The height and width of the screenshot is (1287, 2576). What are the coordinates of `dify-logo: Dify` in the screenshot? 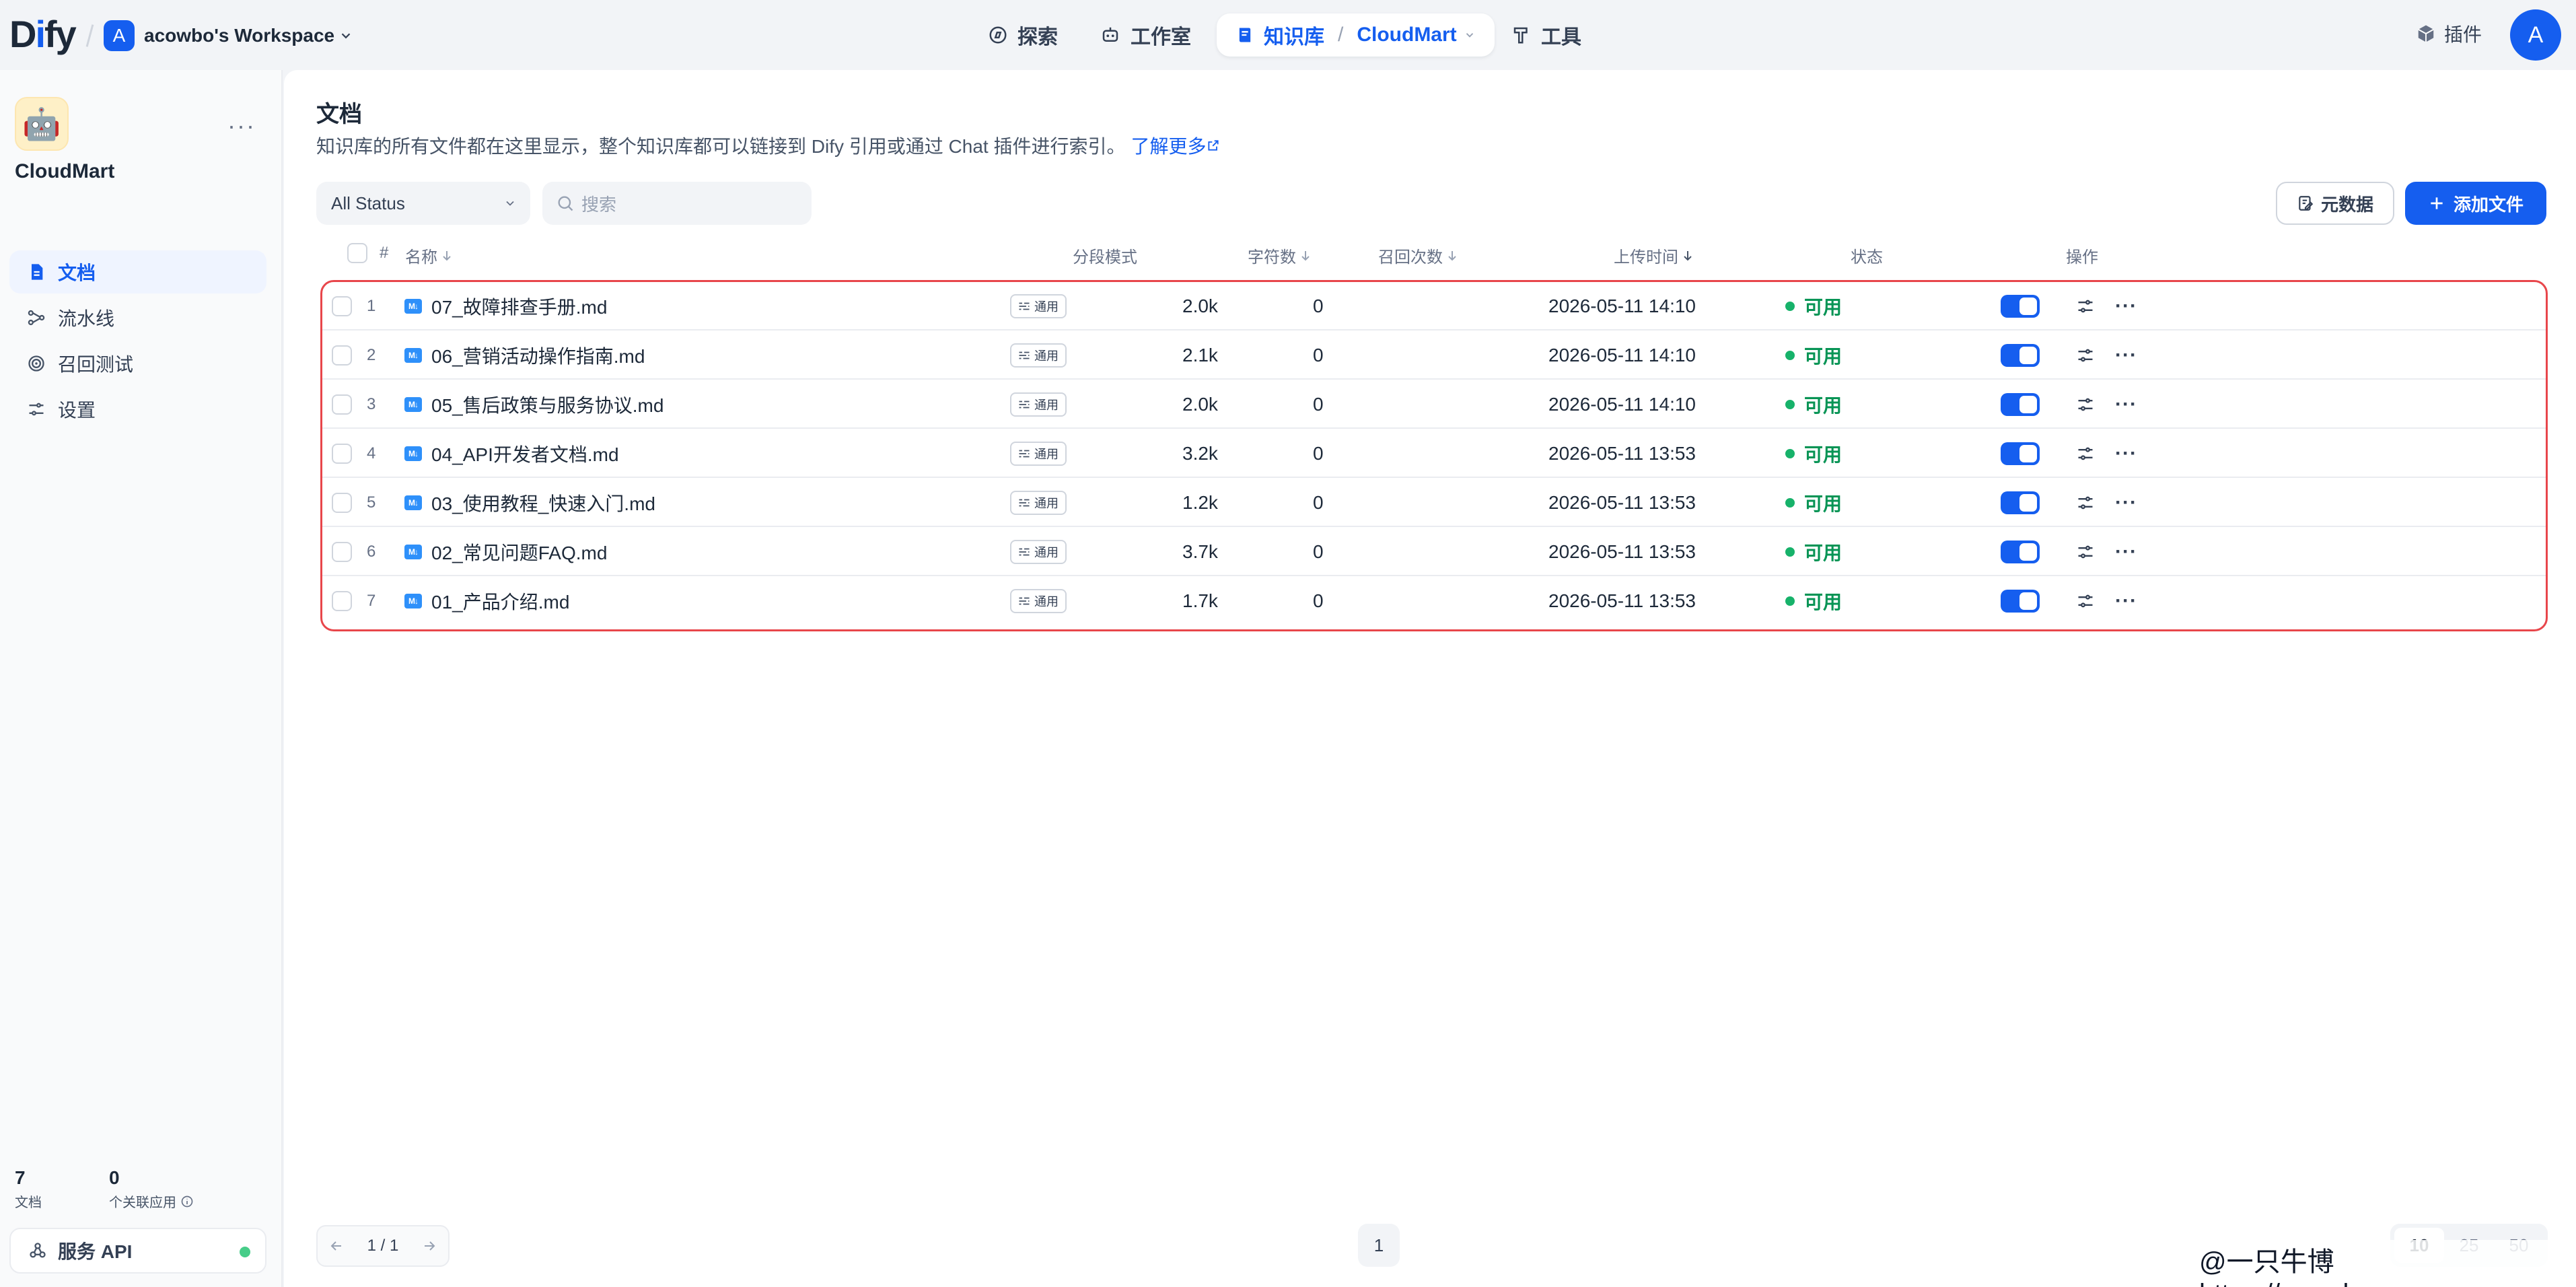 It's located at (43, 34).